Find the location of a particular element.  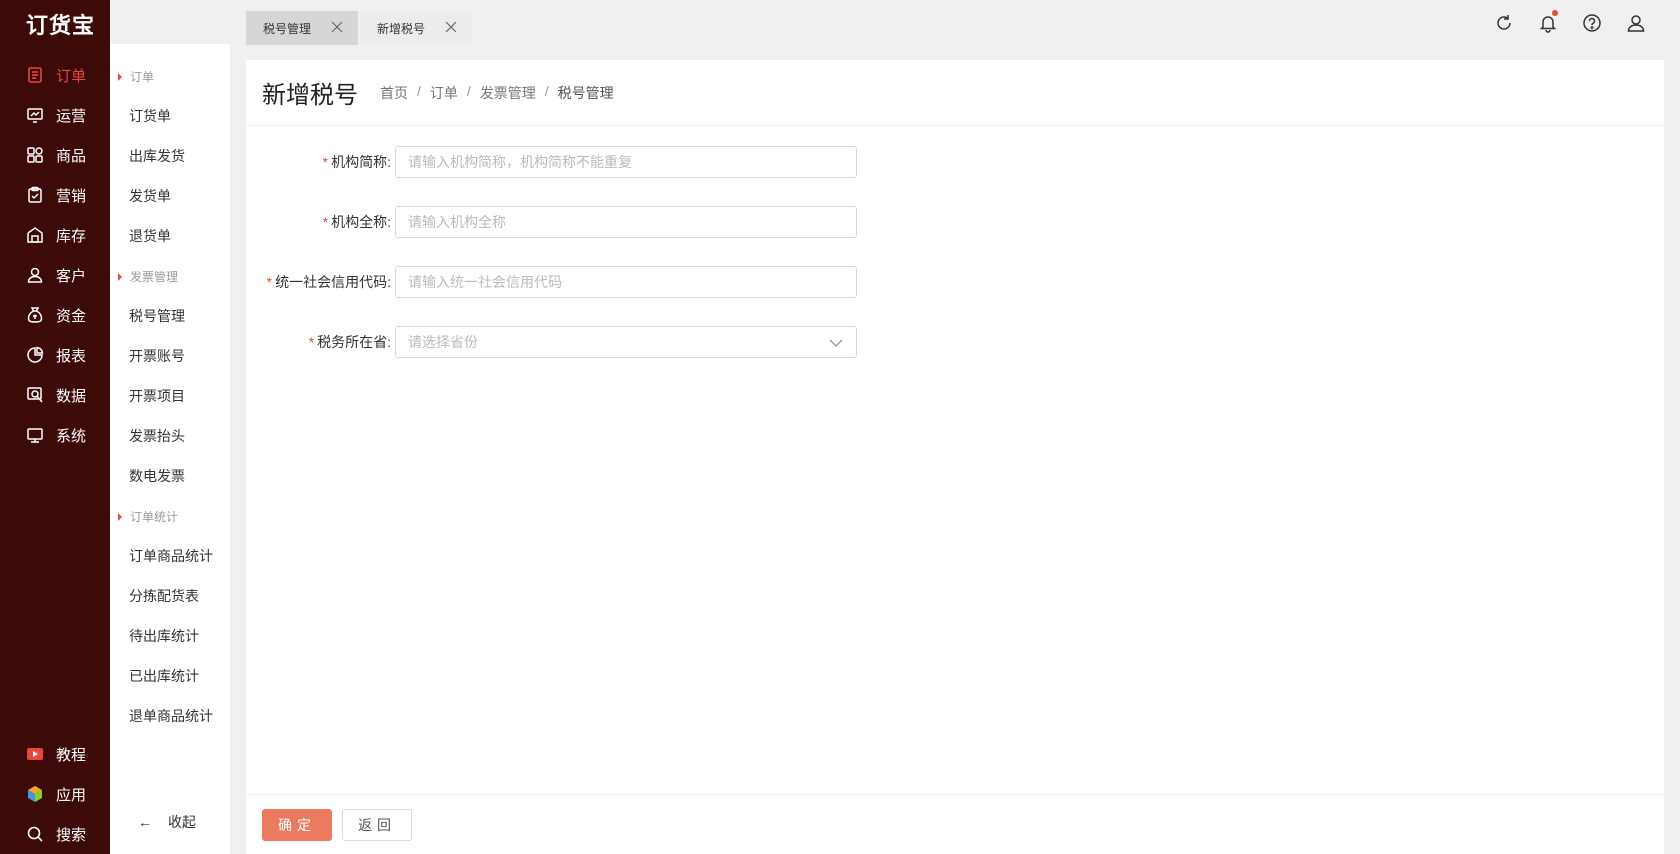

field-label: * 统一社会信用代码: is located at coordinates (320, 282).